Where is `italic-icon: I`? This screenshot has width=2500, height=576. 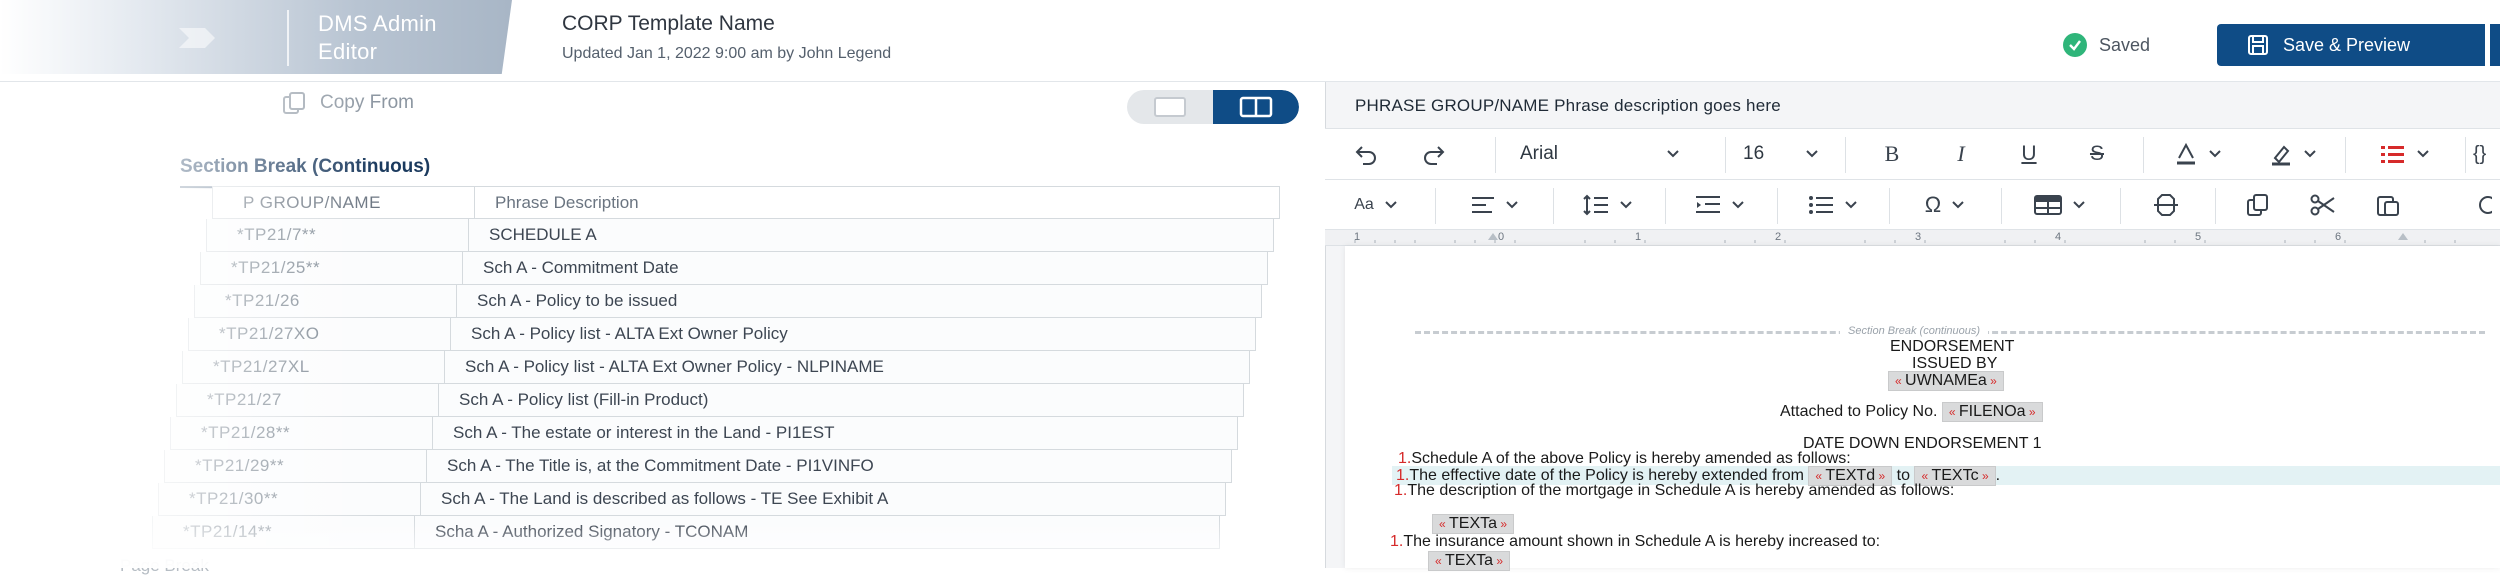 italic-icon: I is located at coordinates (1961, 153).